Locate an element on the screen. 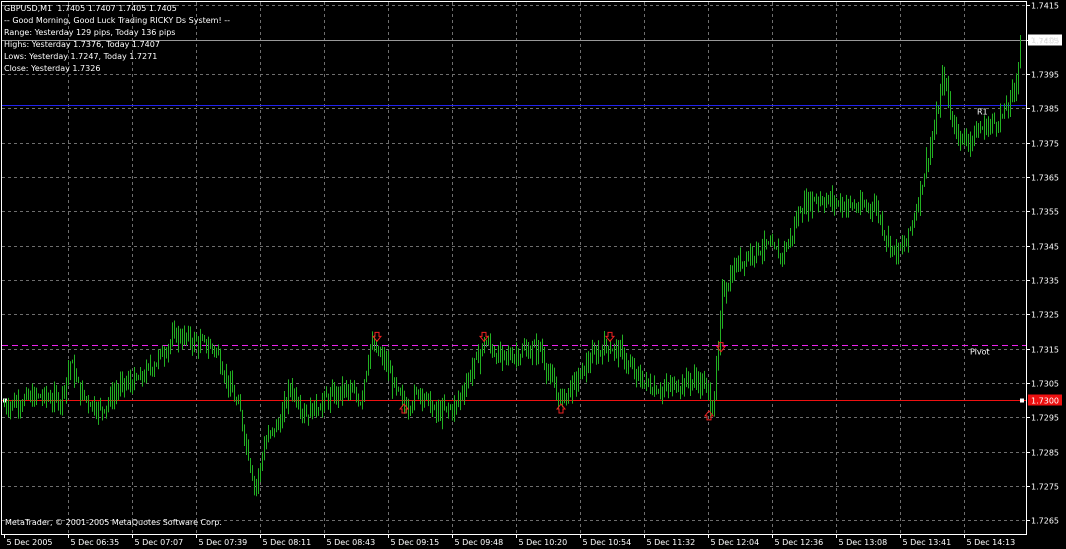  level-label-r1: R1 is located at coordinates (982, 112).